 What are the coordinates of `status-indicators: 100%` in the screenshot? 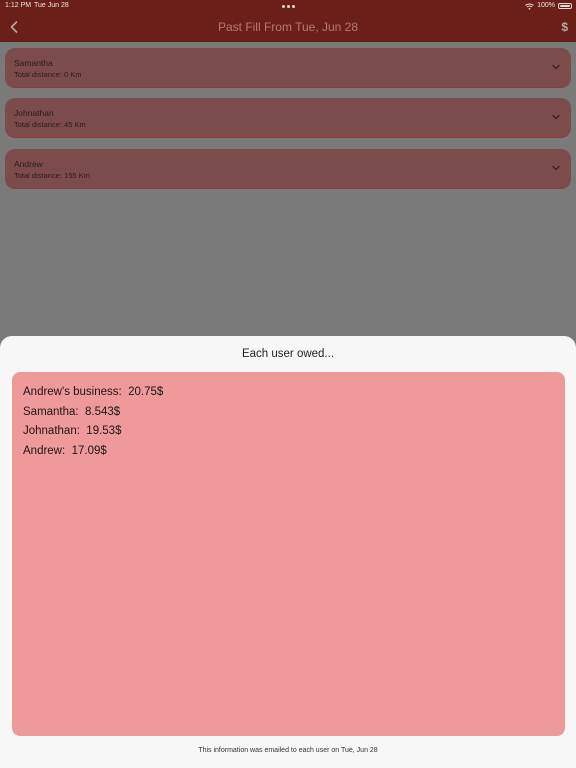 It's located at (548, 6).